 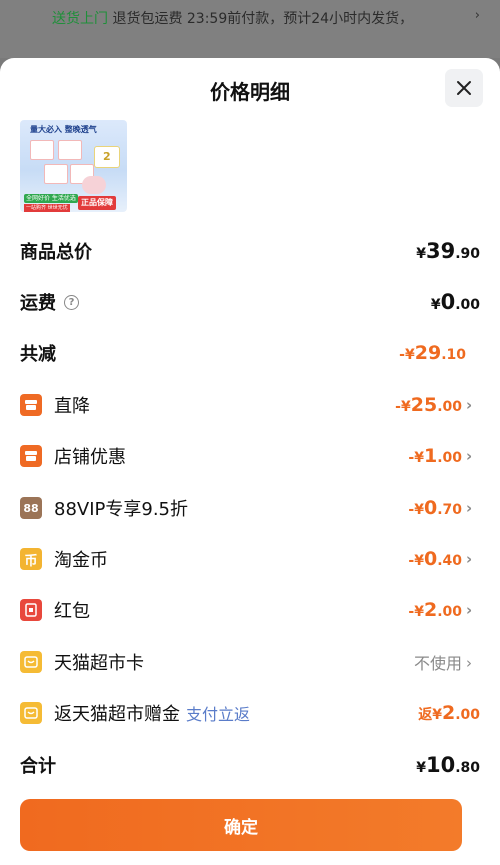 I want to click on tmall-card-text: 天猫超市卡, so click(x=99, y=663).